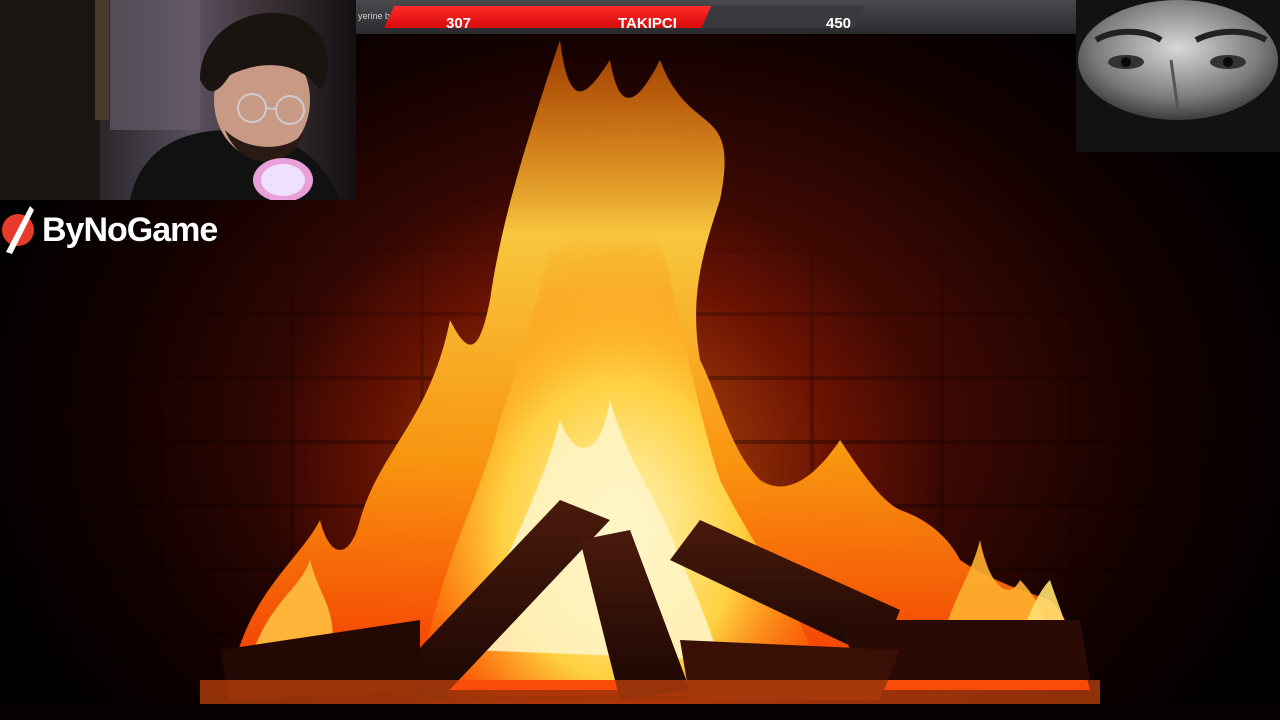 The height and width of the screenshot is (720, 1280). I want to click on goal-label: TAKIPÇI, so click(647, 23).